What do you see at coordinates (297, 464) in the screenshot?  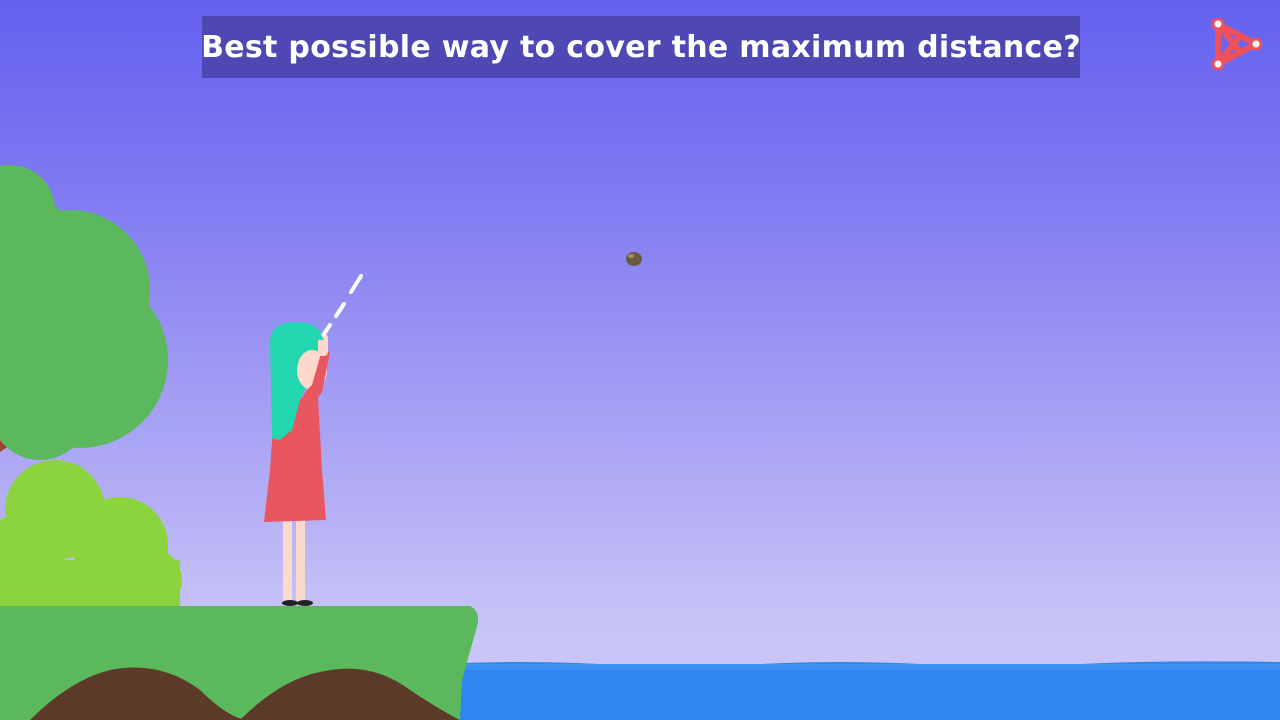 I see `girl` at bounding box center [297, 464].